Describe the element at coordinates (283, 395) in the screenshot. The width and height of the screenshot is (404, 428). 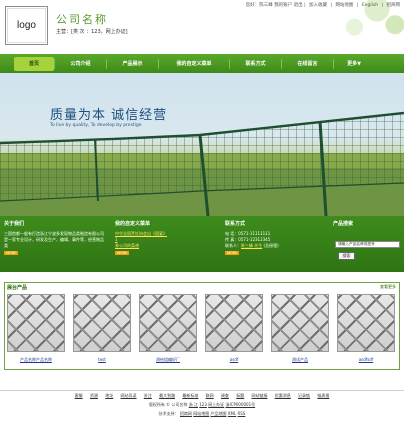
I see `footer-link: 优惠消息` at that location.